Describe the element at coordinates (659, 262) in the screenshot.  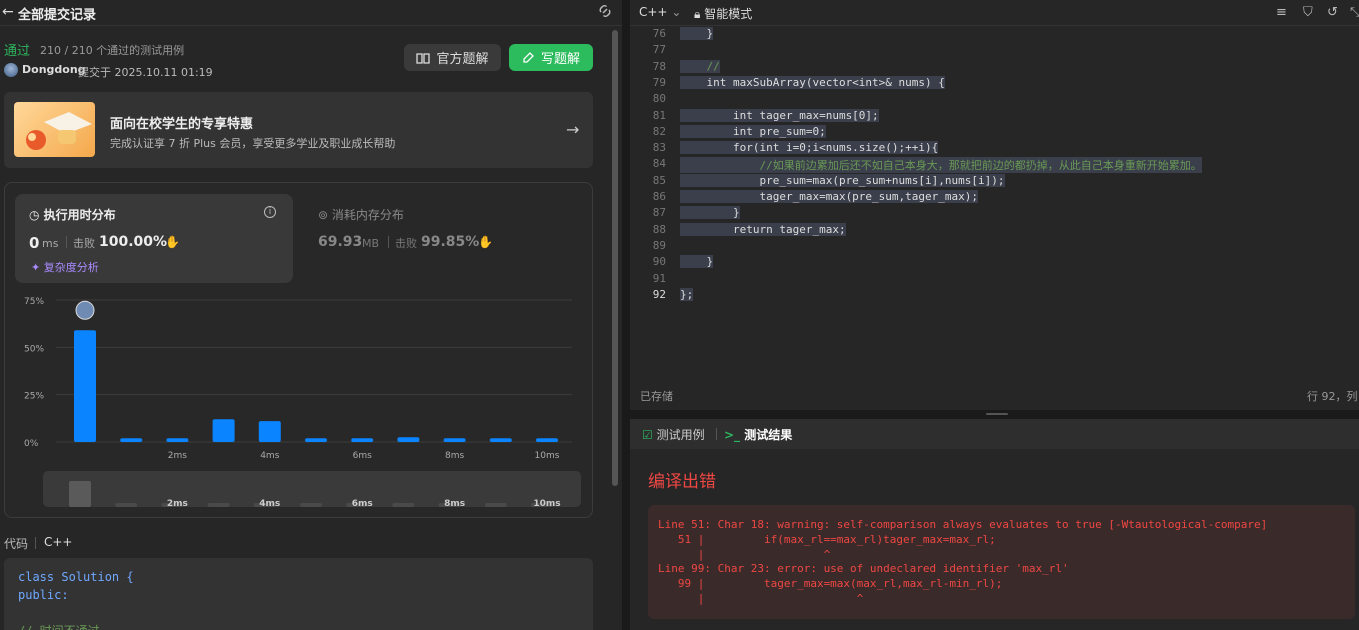
I see `line-number: 90` at that location.